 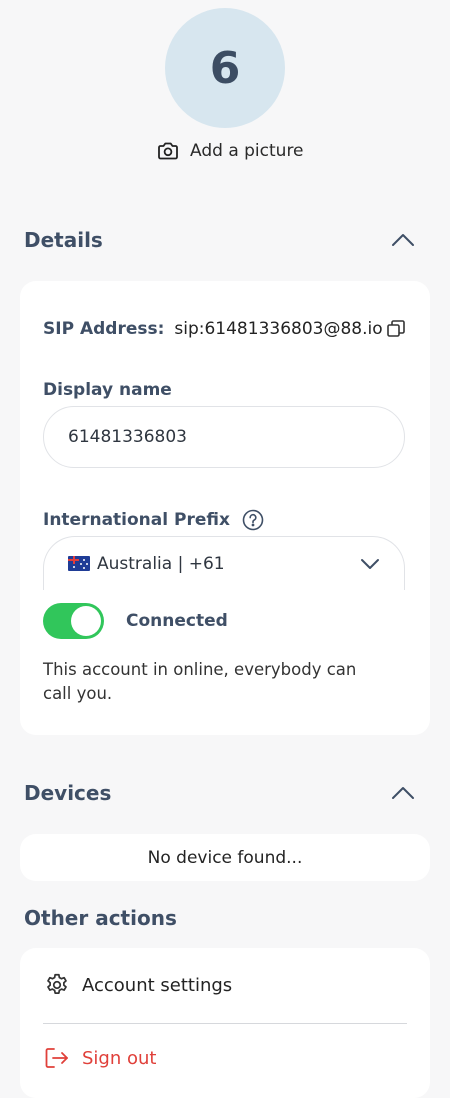 What do you see at coordinates (79, 563) in the screenshot?
I see `australia-flag-icon` at bounding box center [79, 563].